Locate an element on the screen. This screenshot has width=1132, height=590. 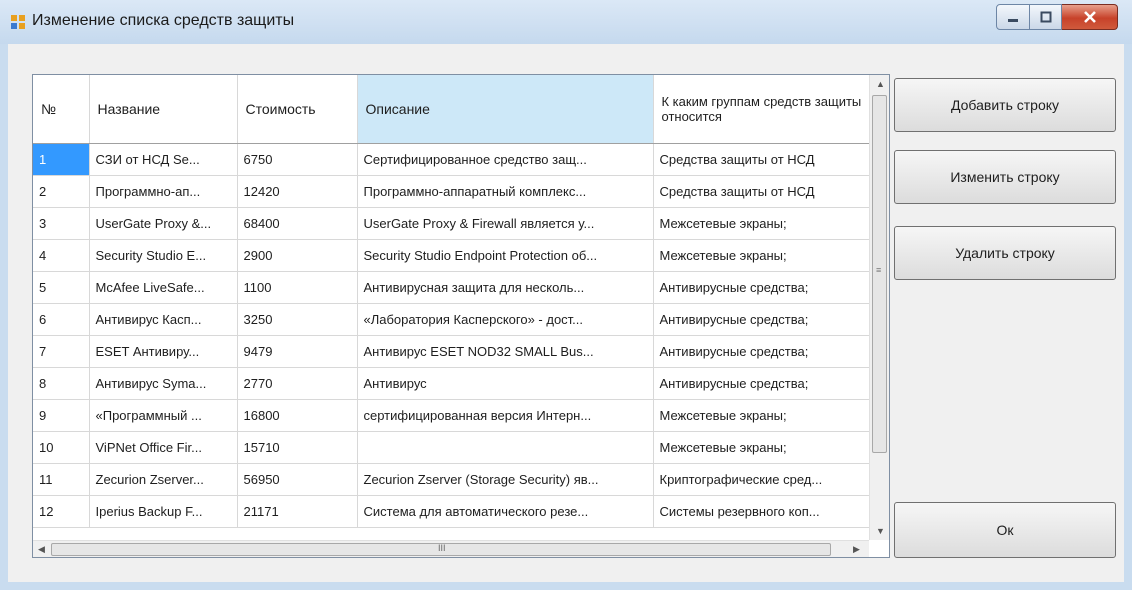
table-cell: 11 is located at coordinates (61, 479).